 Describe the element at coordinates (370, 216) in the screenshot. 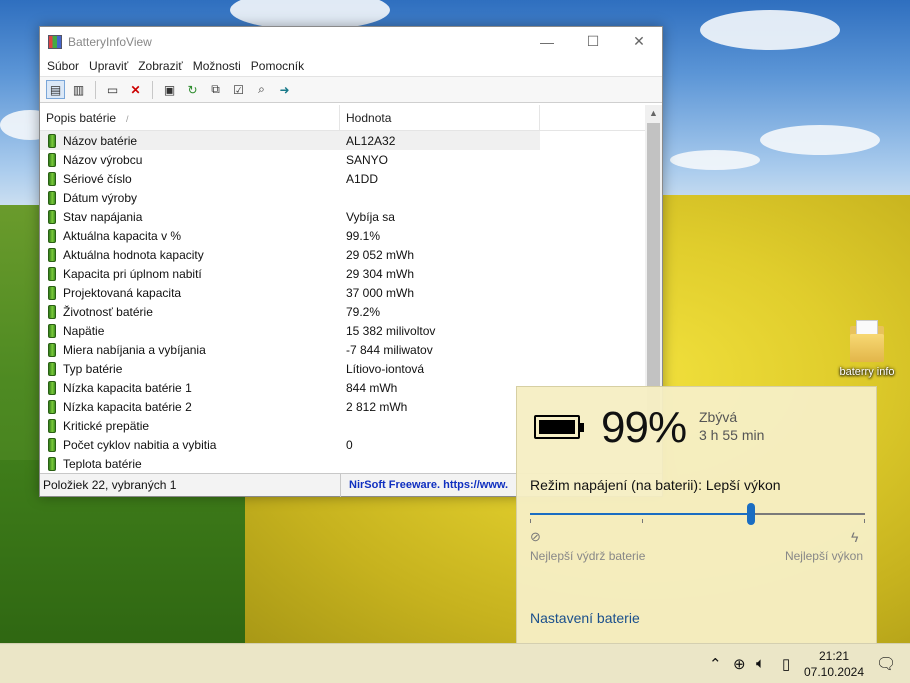

I see `row-value: Vybíja sa` at that location.